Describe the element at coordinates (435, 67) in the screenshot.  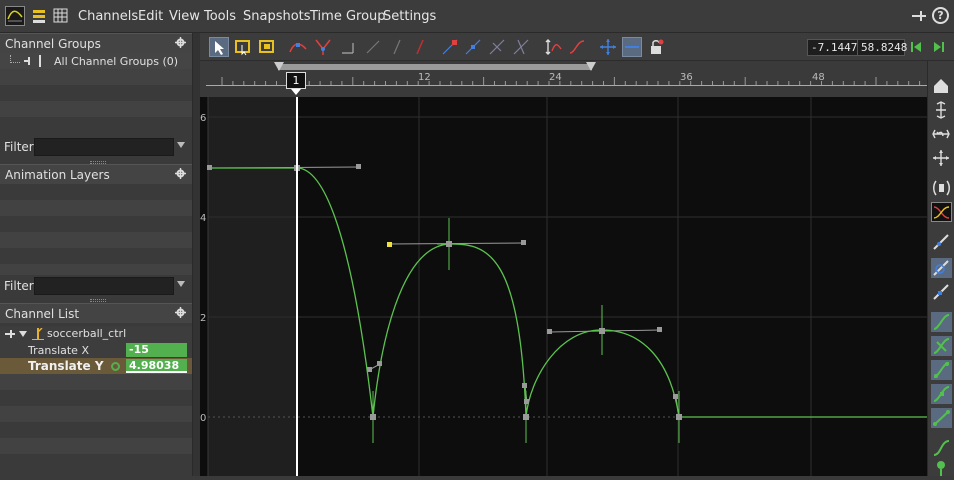
I see `time-range-bar` at that location.